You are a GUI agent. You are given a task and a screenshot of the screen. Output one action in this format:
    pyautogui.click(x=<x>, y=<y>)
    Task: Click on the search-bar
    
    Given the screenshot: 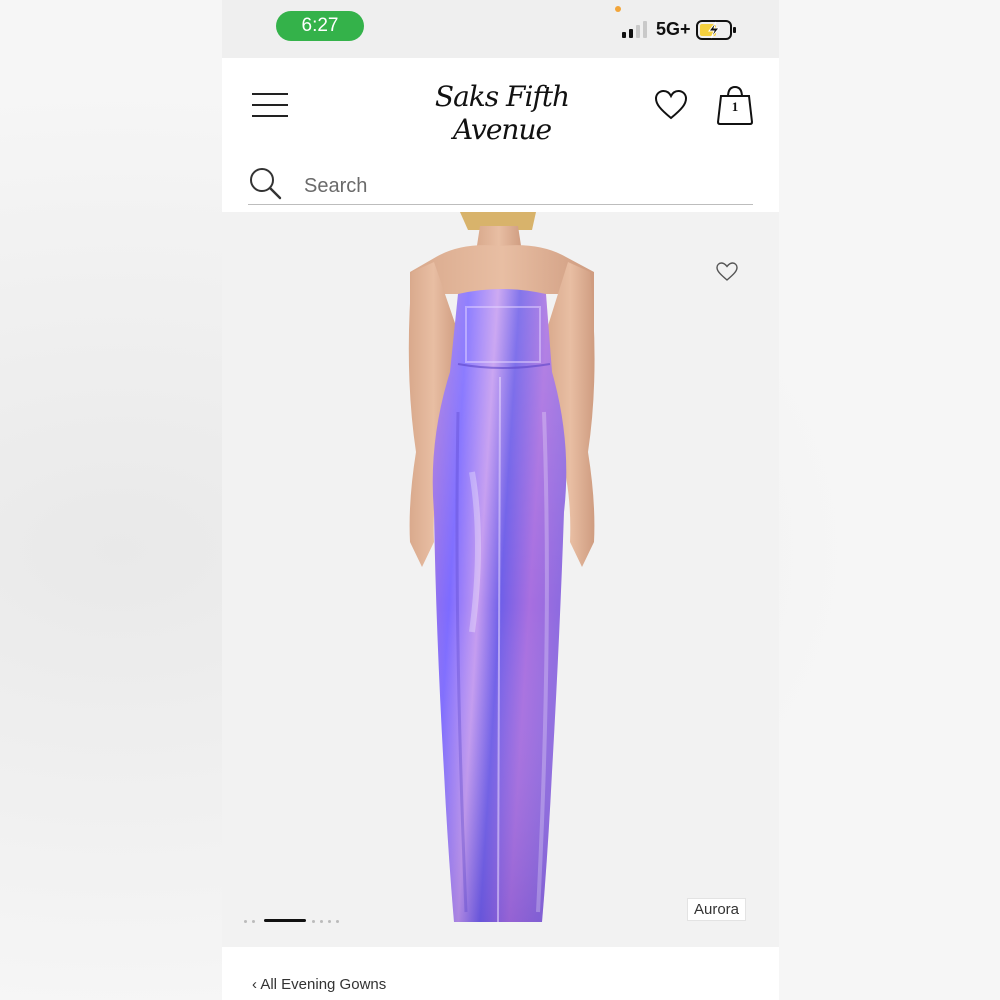 What is the action you would take?
    pyautogui.click(x=500, y=183)
    